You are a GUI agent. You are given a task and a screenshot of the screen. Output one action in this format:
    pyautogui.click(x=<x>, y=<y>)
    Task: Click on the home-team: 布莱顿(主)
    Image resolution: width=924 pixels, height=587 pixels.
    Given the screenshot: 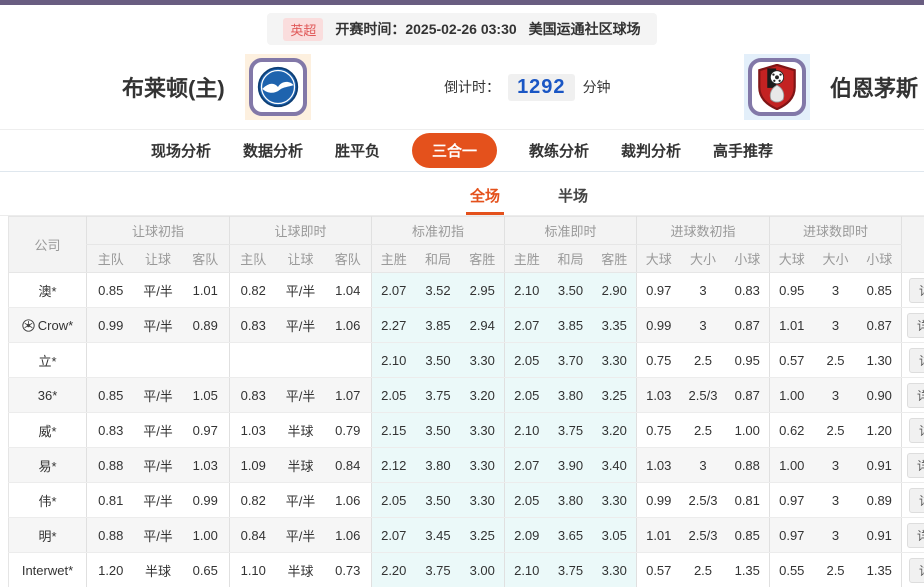 What is the action you would take?
    pyautogui.click(x=216, y=87)
    